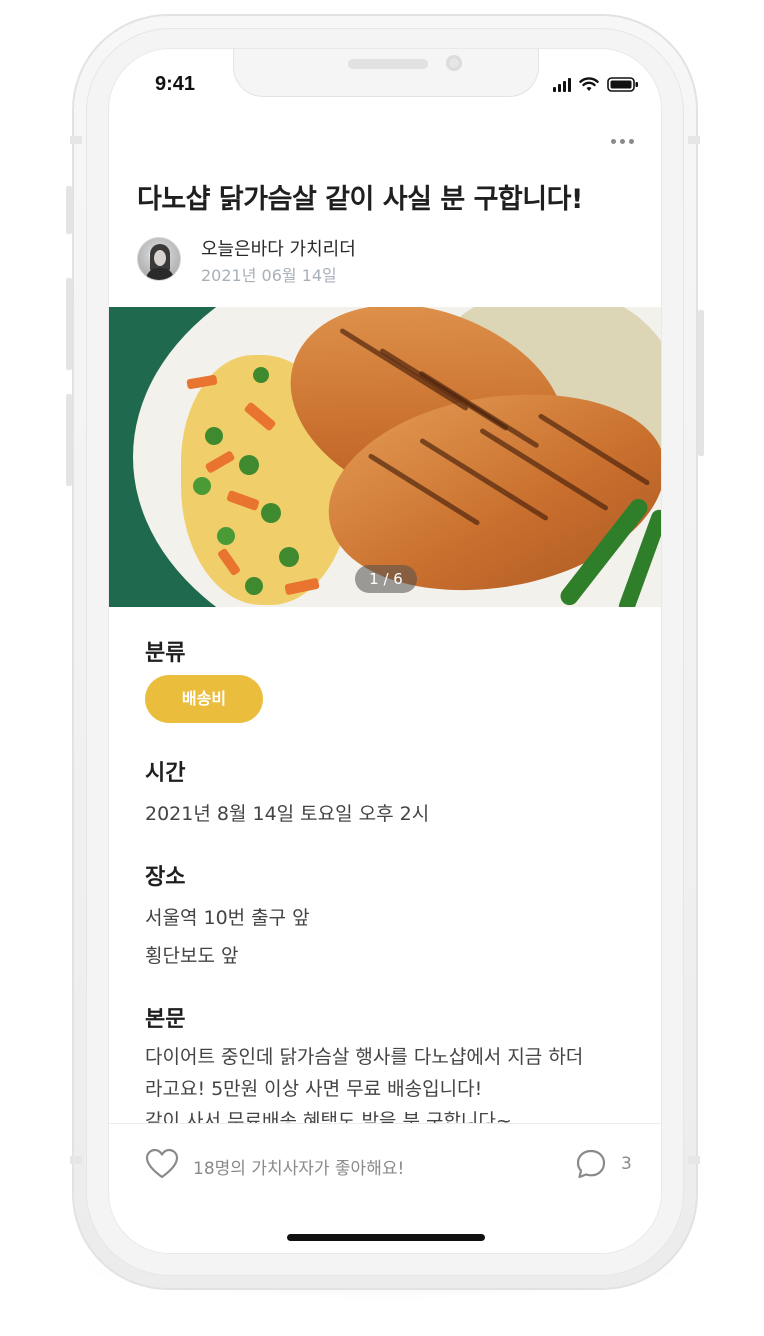  I want to click on comment-icon, so click(591, 1164).